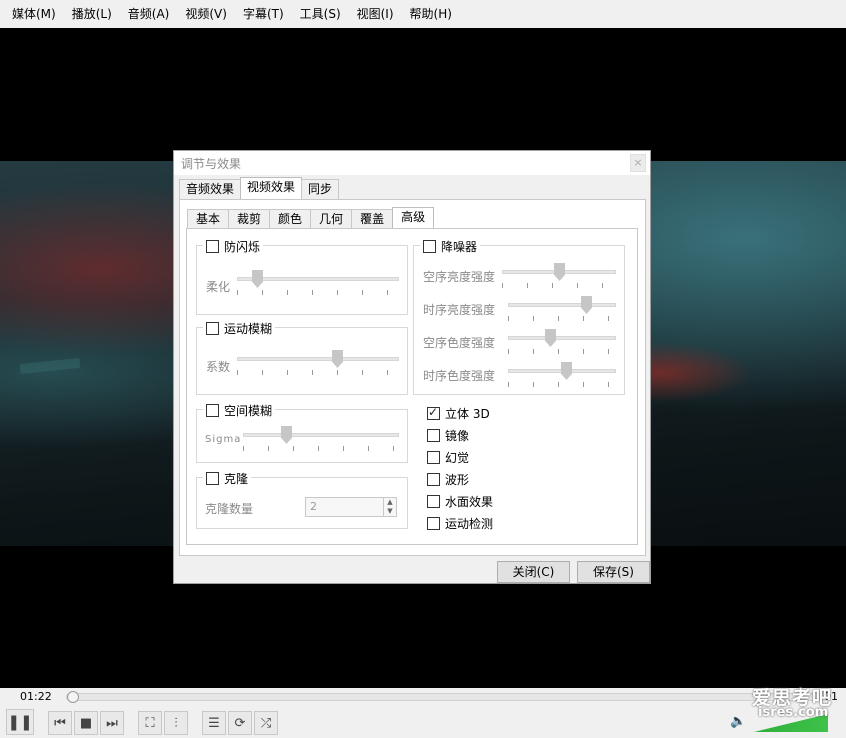 This screenshot has height=738, width=846. I want to click on option-motion-detect: 运动检测, so click(460, 523).